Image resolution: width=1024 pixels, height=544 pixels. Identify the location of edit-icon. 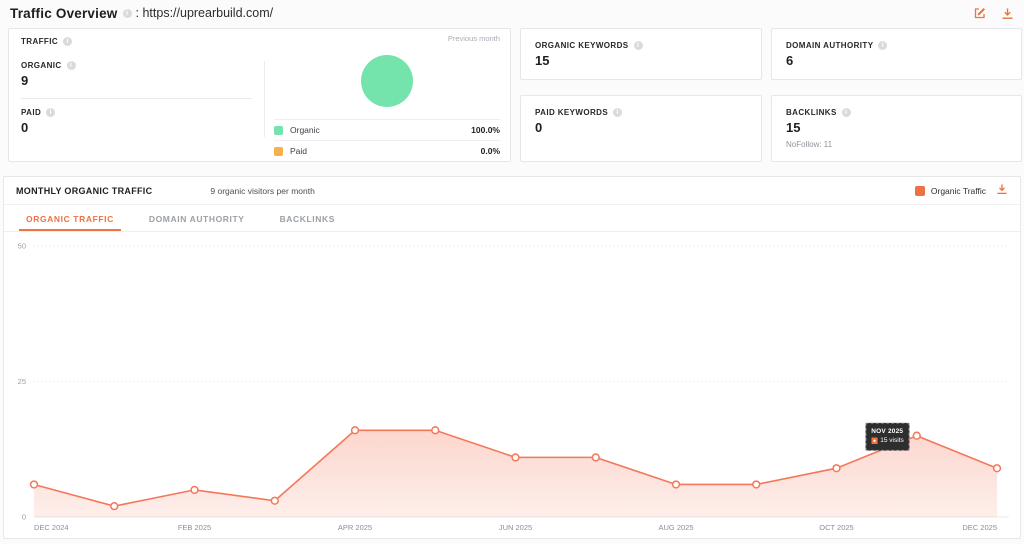
(980, 13).